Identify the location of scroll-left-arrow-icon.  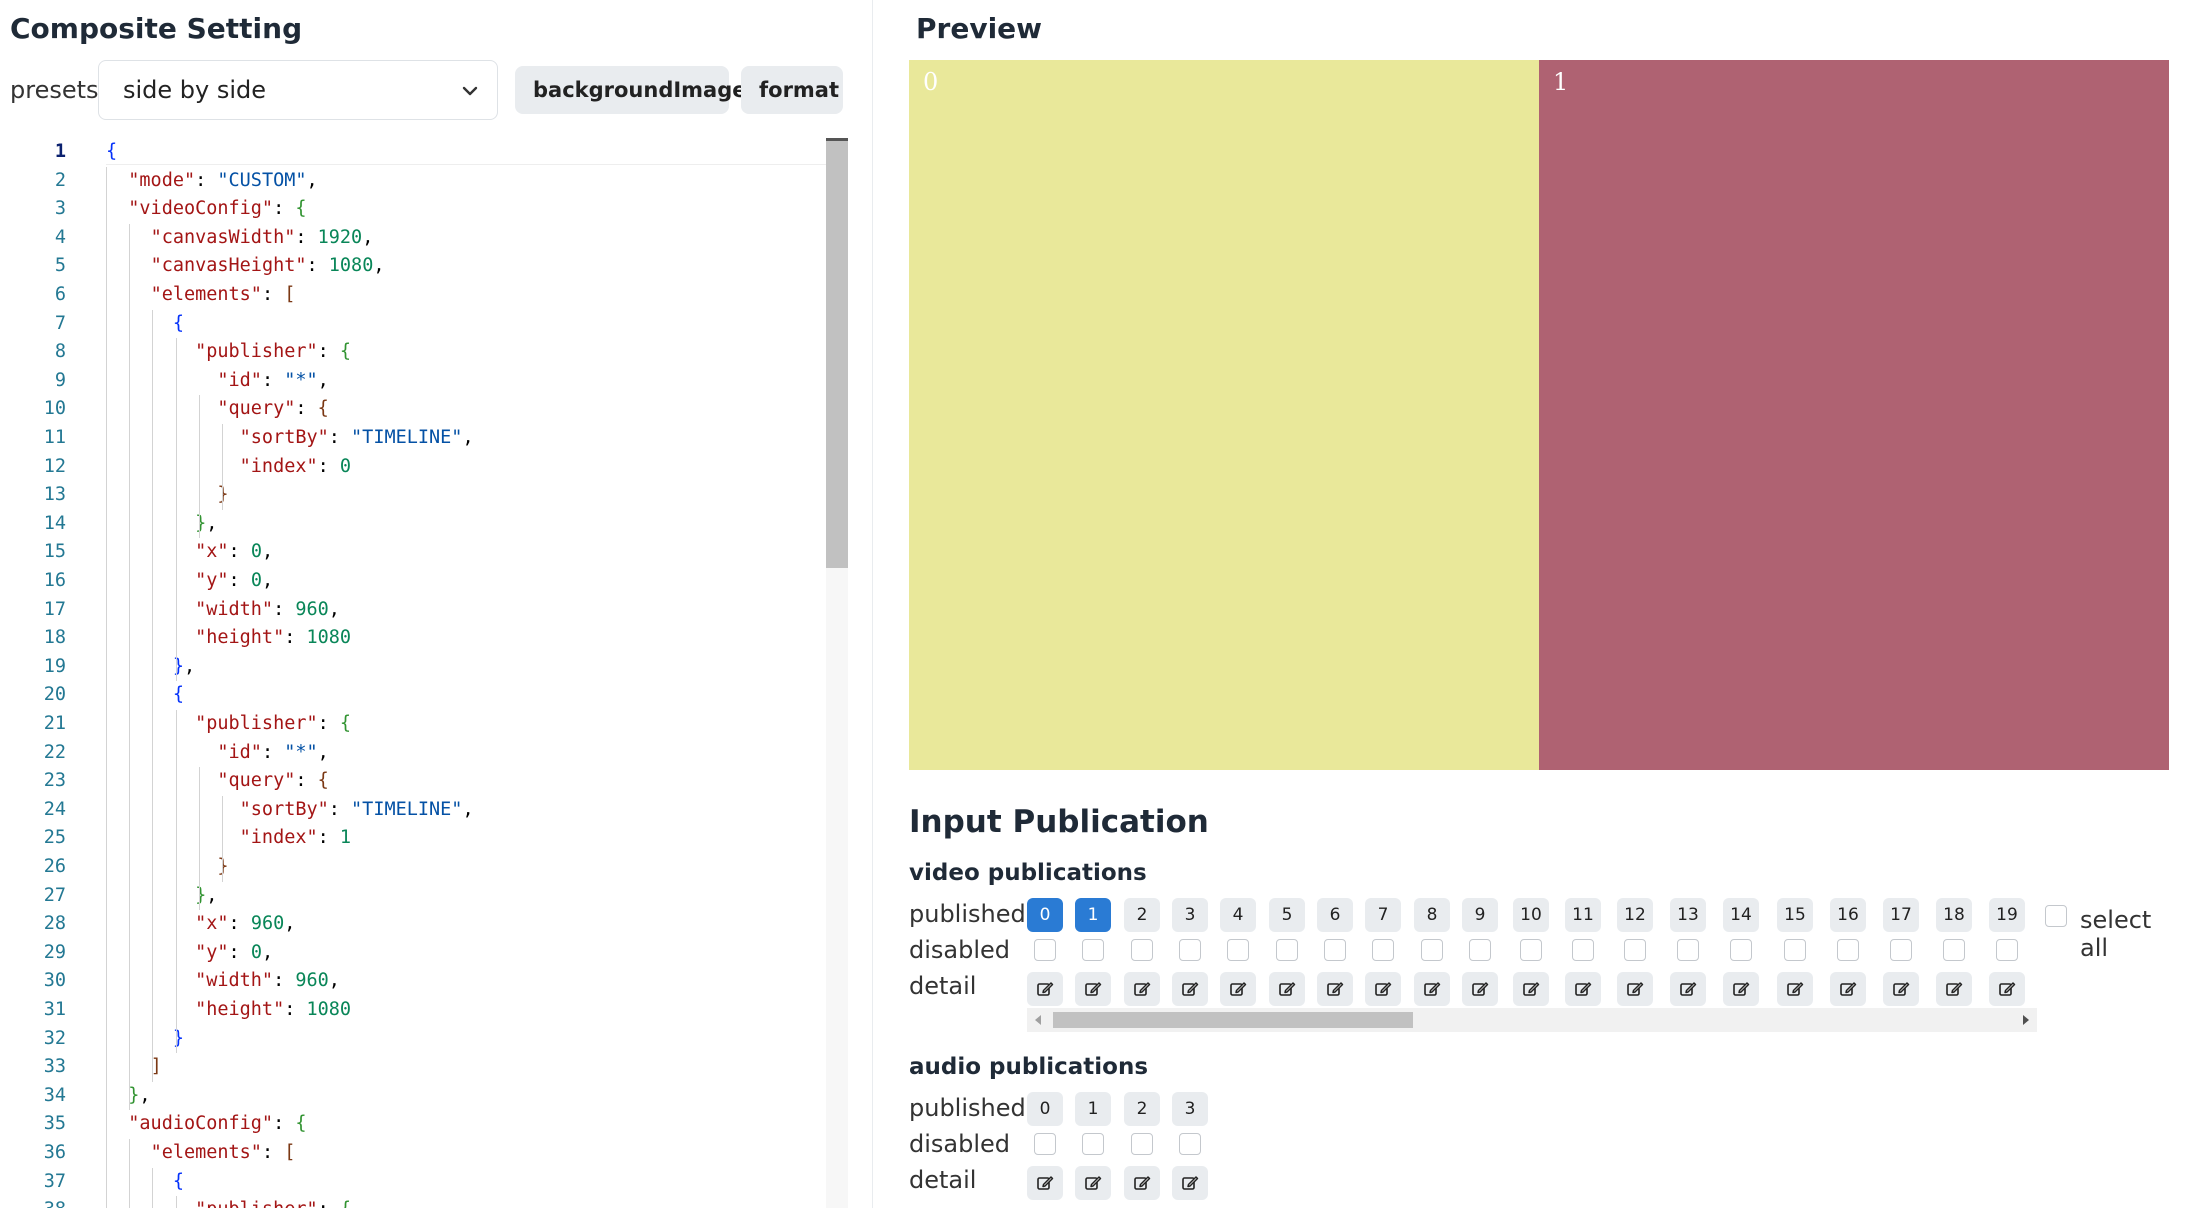
(1038, 1020).